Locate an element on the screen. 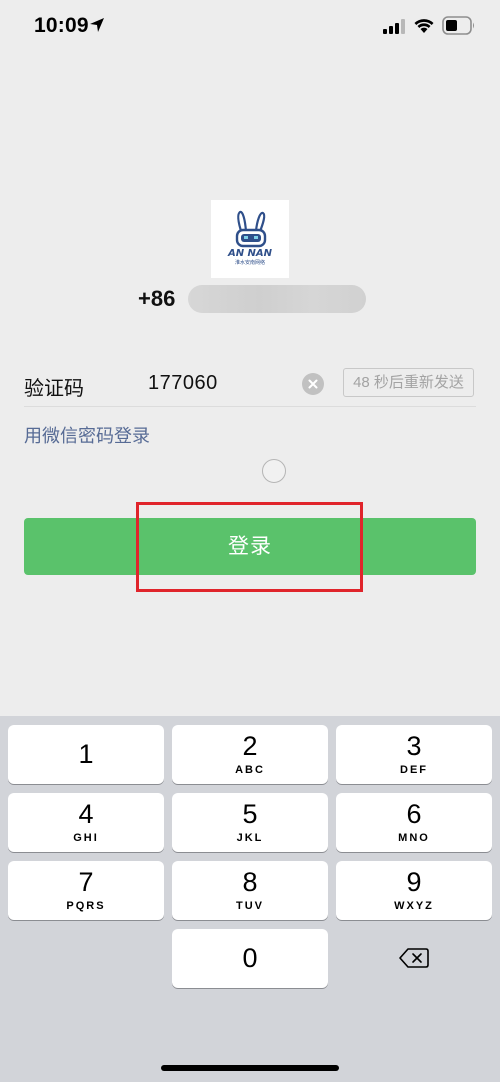  clear-input-icon is located at coordinates (313, 384).